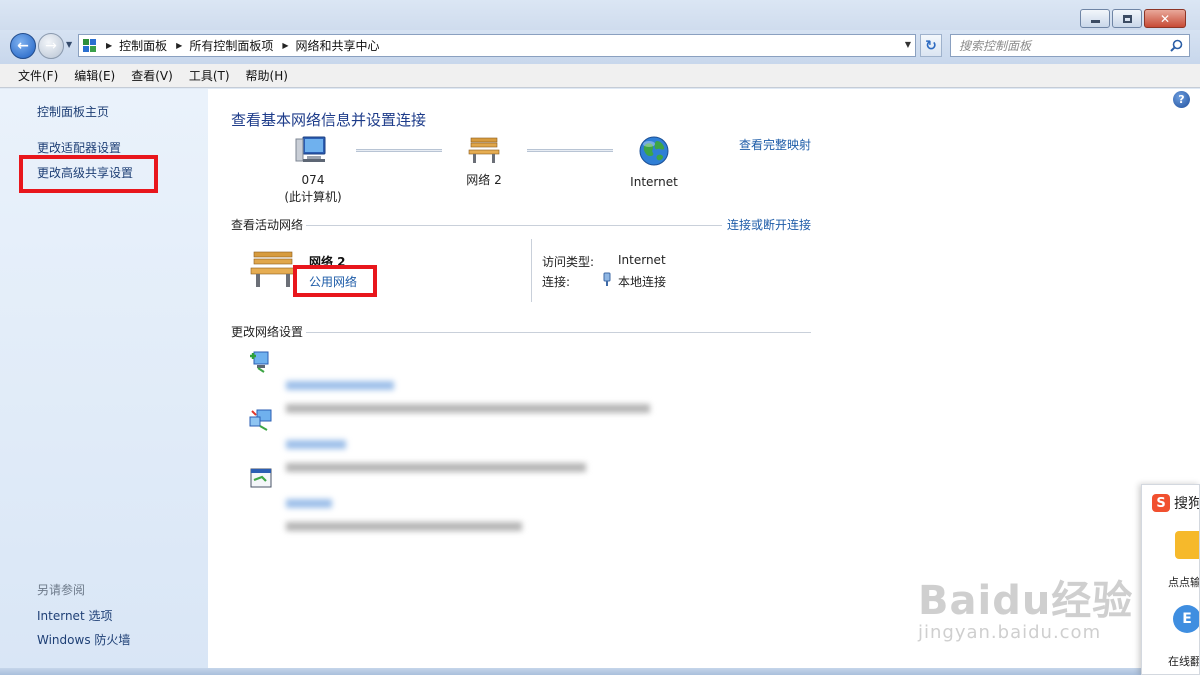 The width and height of the screenshot is (1200, 675). I want to click on sidebar-item-windows-firewall: Windows 防火墙, so click(83, 639).